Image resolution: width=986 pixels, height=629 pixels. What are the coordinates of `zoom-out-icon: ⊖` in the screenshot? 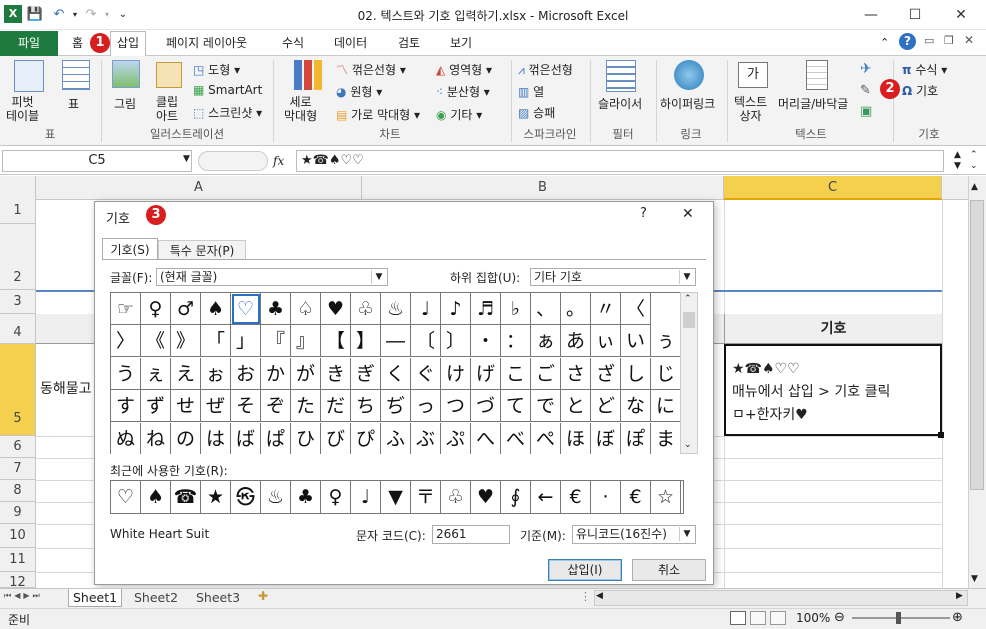 It's located at (839, 617).